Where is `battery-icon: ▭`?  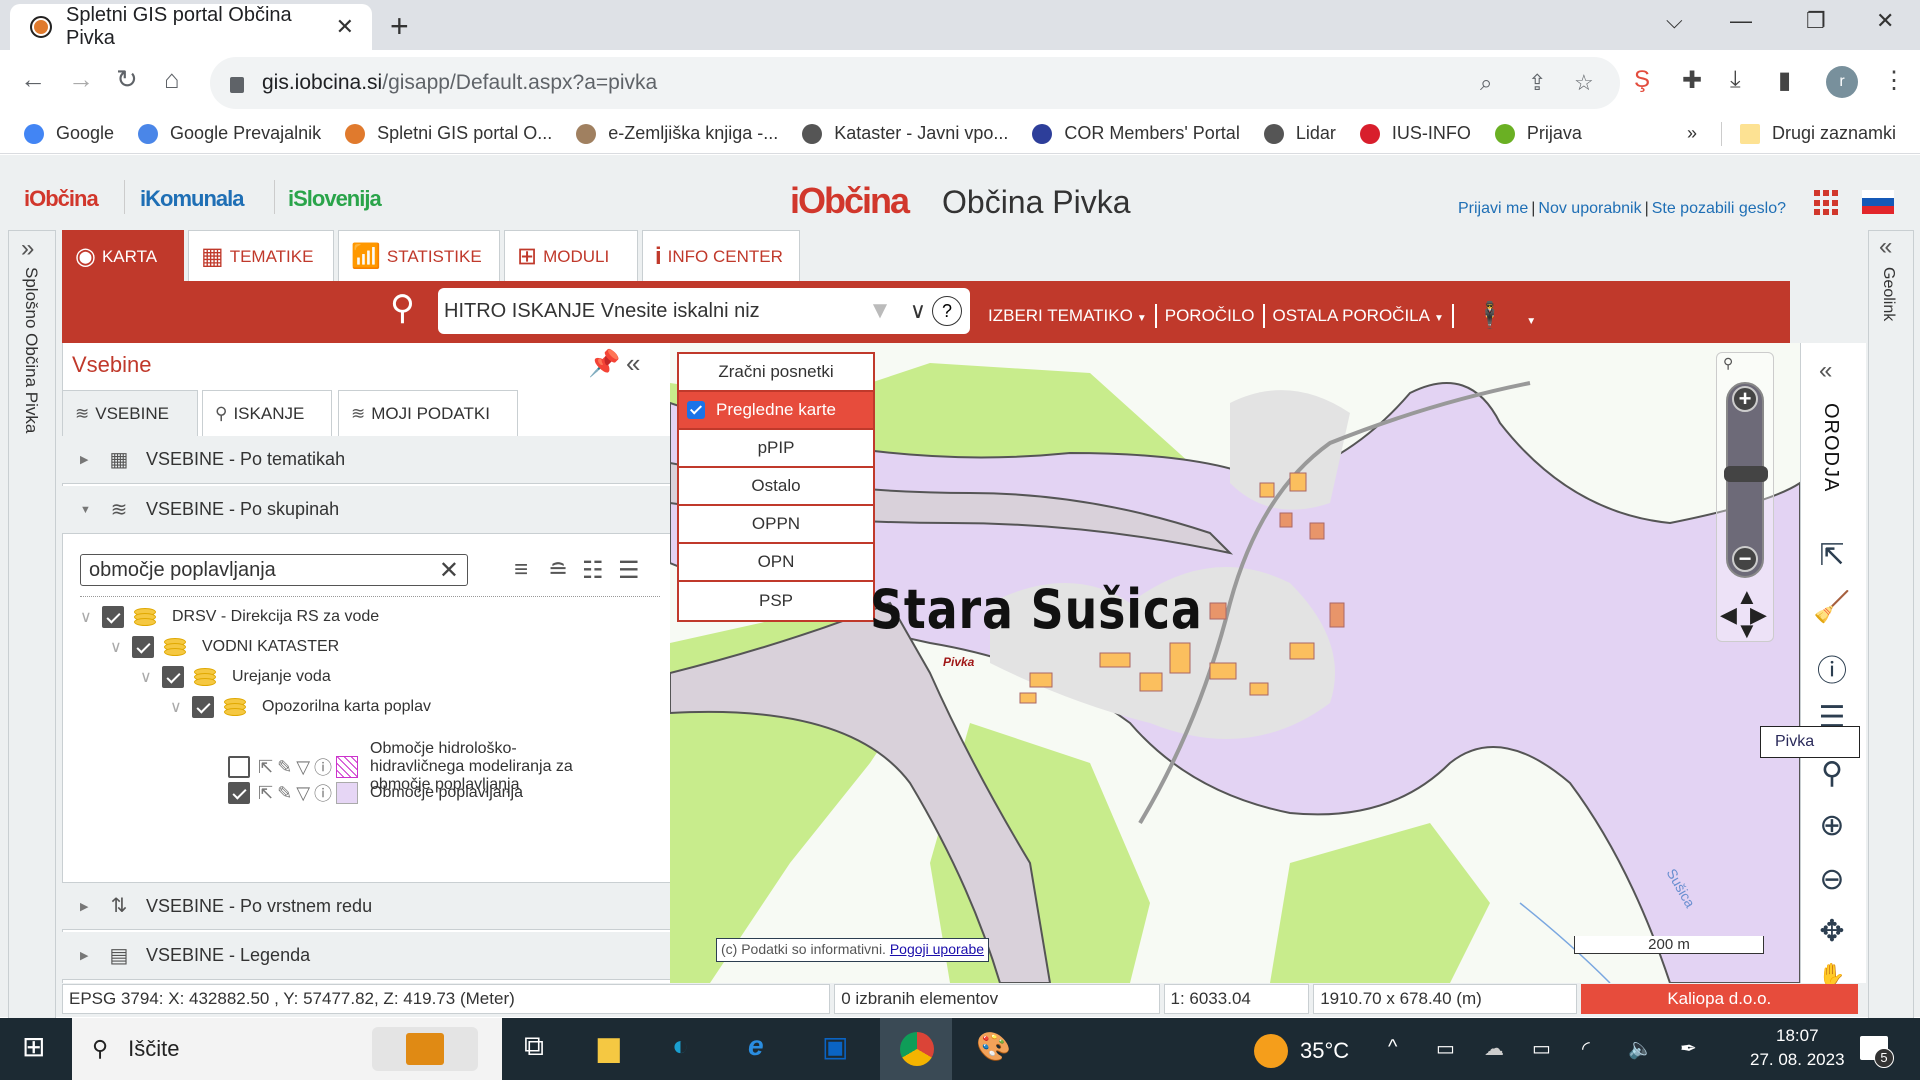
battery-icon: ▭ is located at coordinates (1541, 1048).